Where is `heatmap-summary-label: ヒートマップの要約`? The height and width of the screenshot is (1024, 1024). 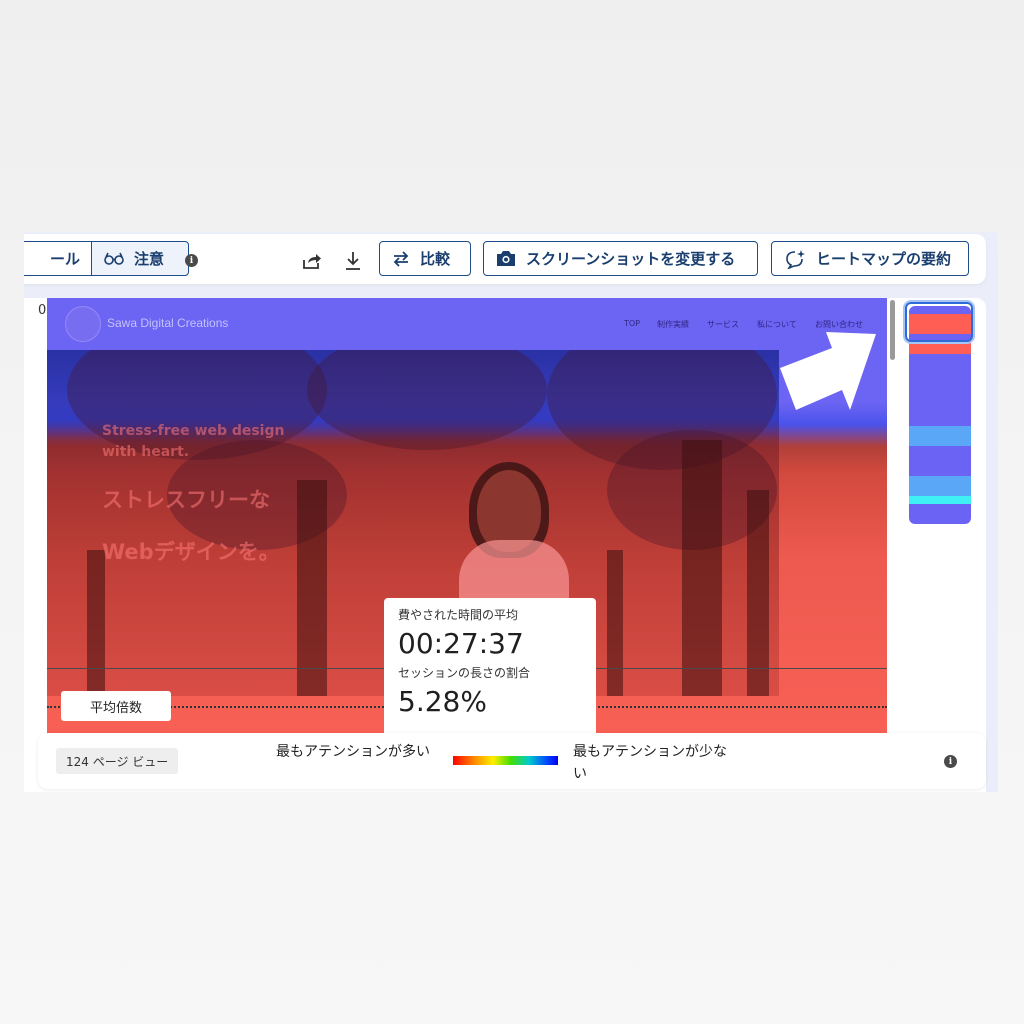
heatmap-summary-label: ヒートマップの要約 is located at coordinates (884, 259).